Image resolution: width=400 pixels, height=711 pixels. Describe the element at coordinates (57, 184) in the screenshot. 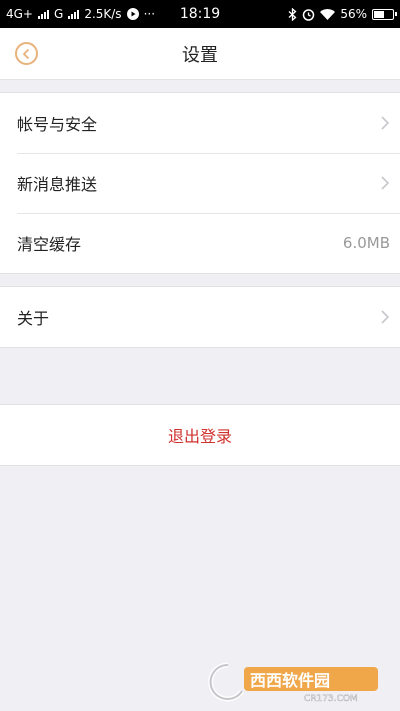

I see `row-label-push: 新消息推送` at that location.